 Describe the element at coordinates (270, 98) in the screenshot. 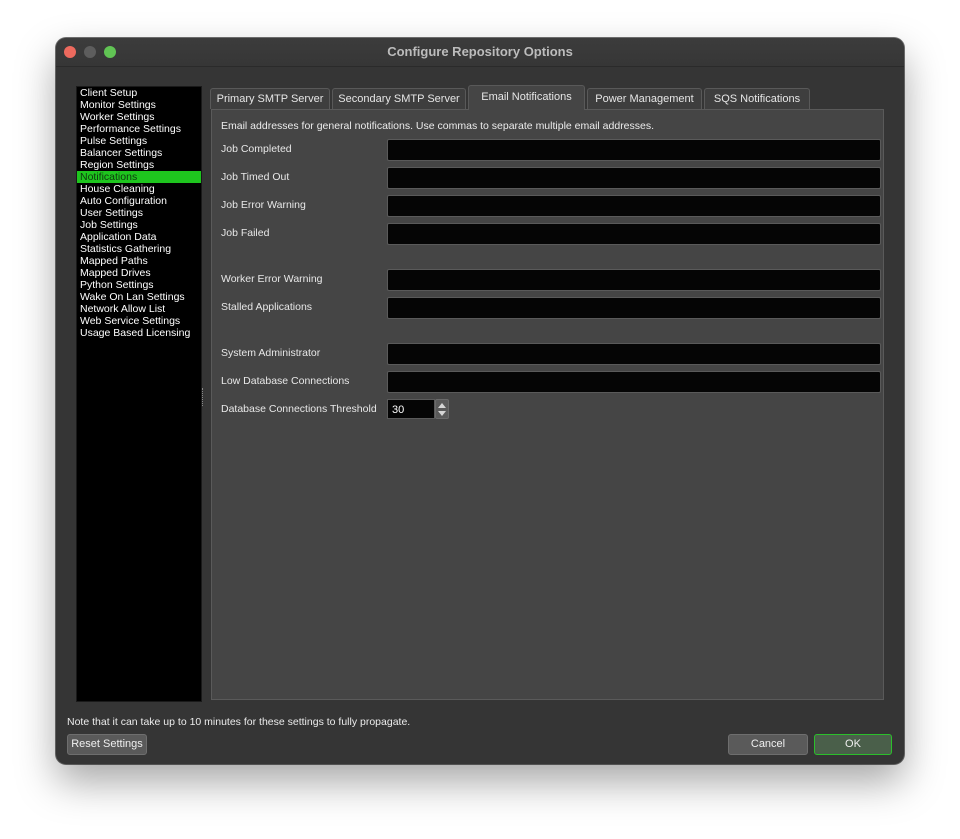

I see `tab-primary-smtp-server: Primary SMTP Server` at that location.